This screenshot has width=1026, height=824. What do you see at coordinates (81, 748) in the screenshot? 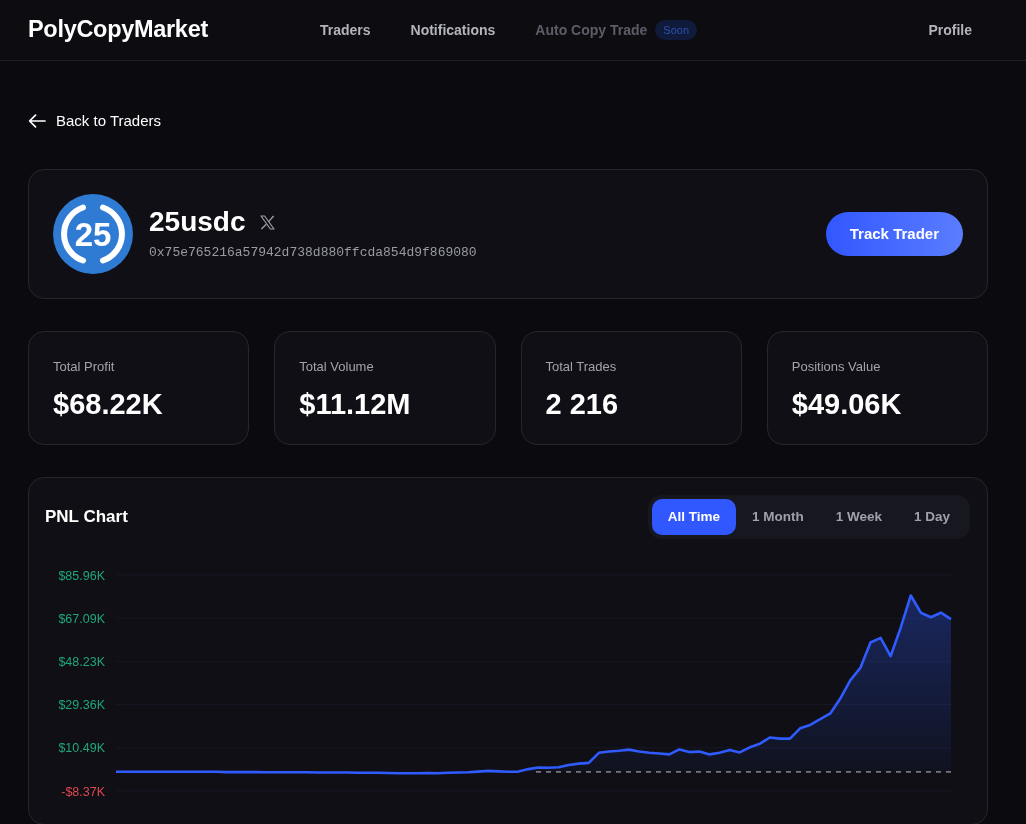
I see `y-axis-label: $10.49K` at bounding box center [81, 748].